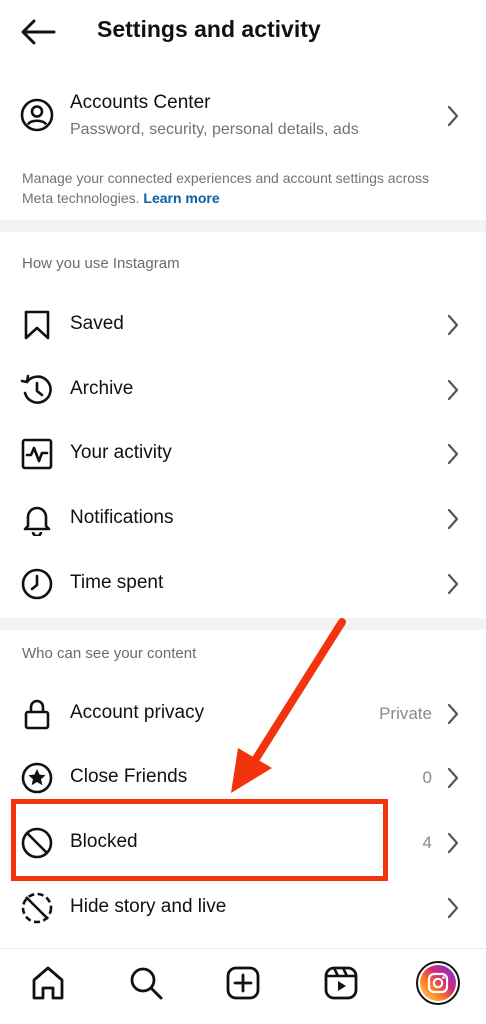 The image size is (486, 1024). I want to click on header: Settings and activity, so click(243, 32).